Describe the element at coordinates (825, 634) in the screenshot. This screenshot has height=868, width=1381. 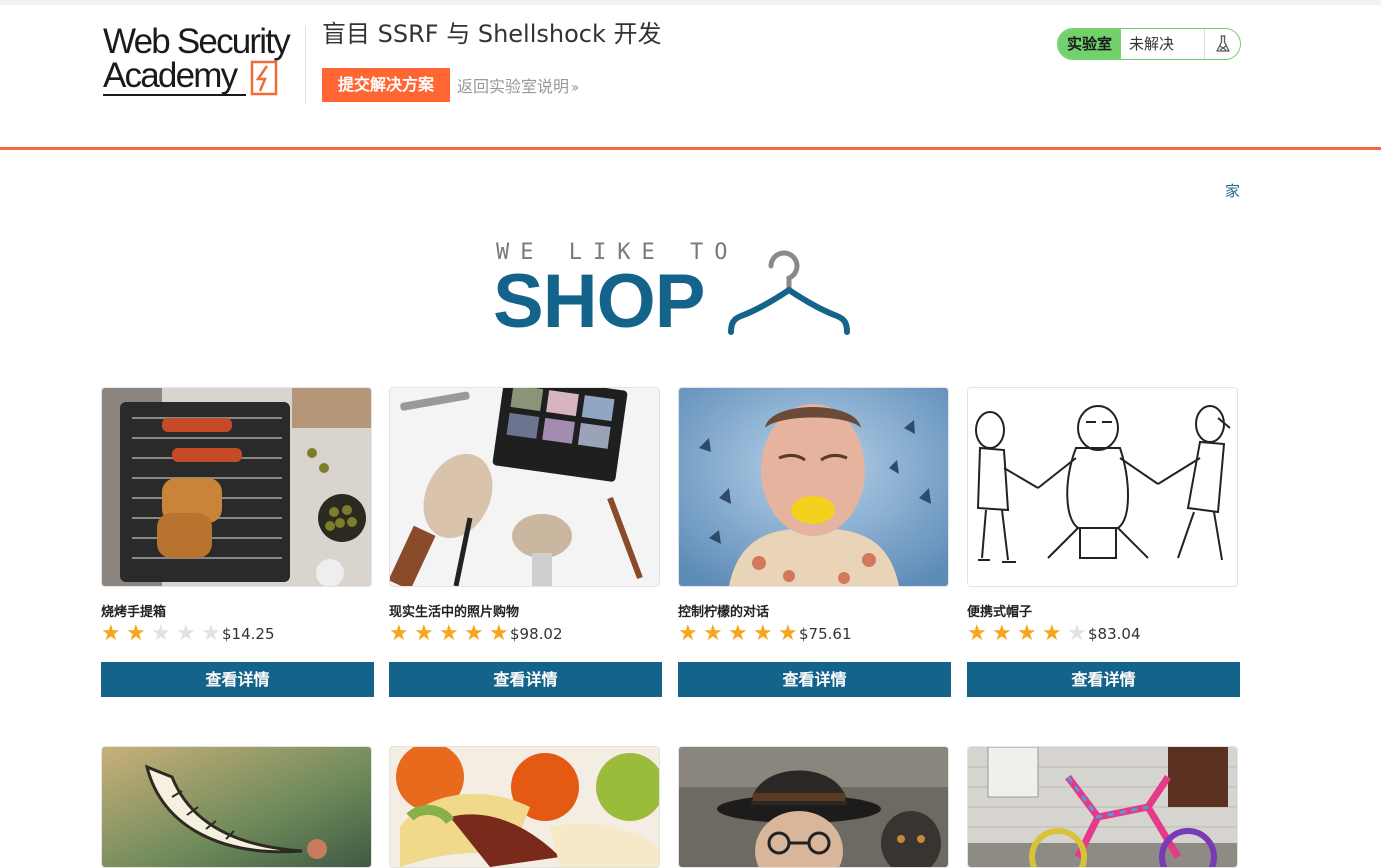
I see `product-price: $75.61` at that location.